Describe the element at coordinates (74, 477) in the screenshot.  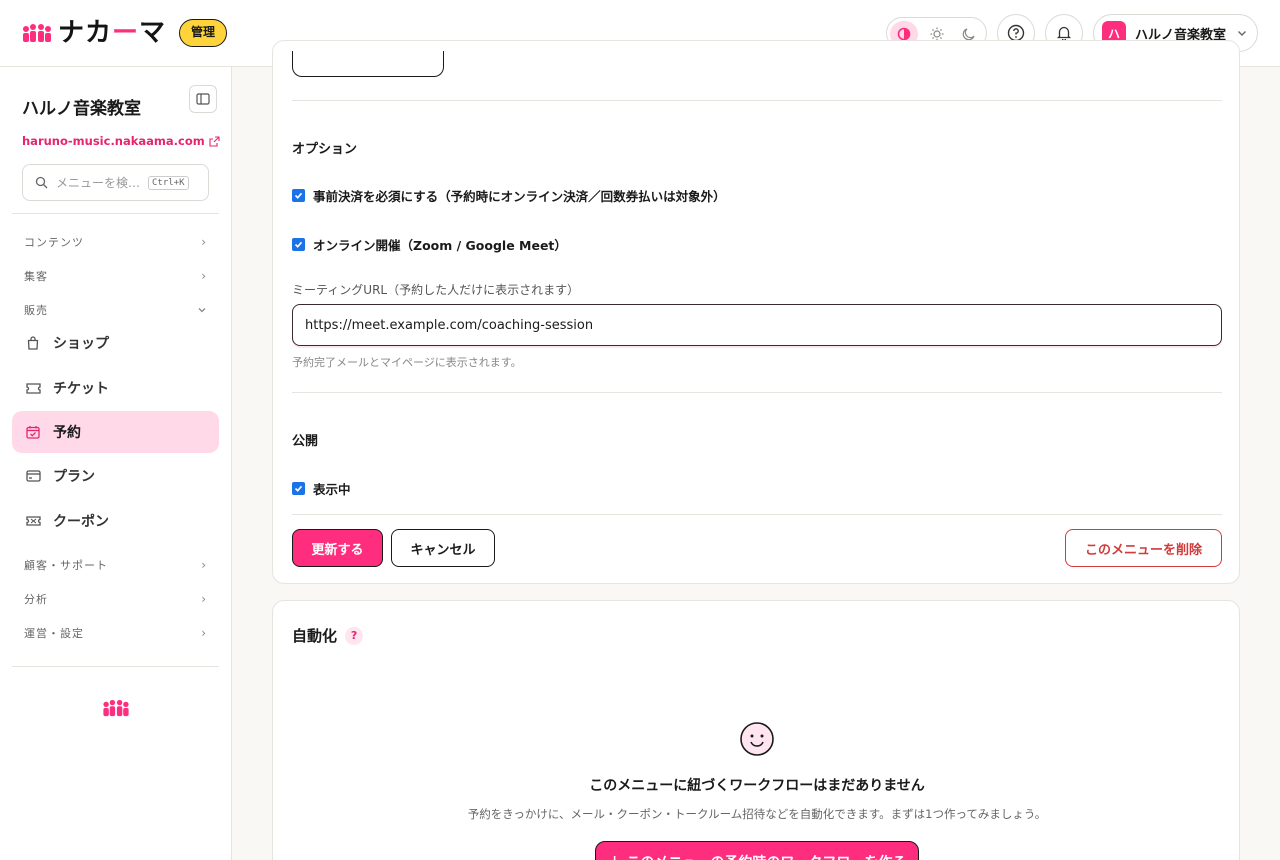
I see `sidebar-item-label: プラン` at that location.